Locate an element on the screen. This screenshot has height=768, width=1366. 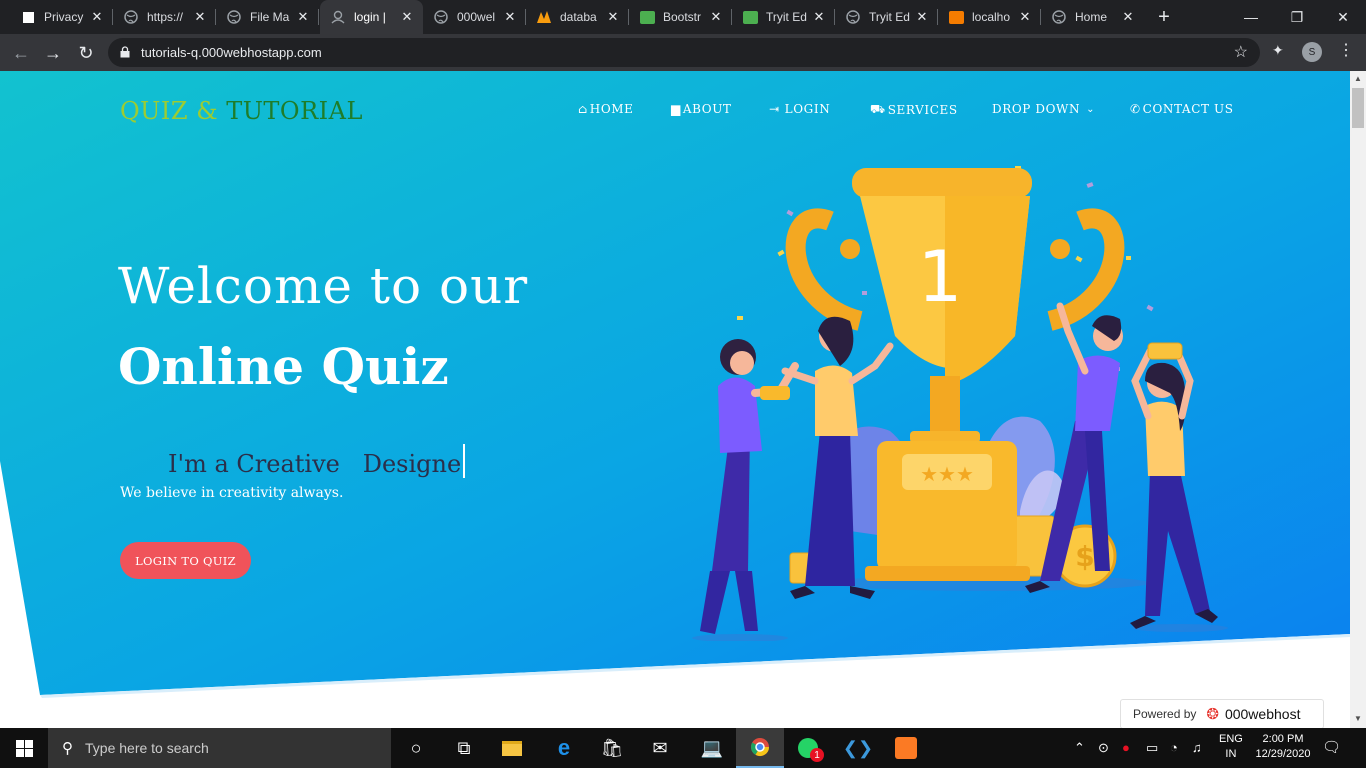
typed-text: I'm a Creative Designe is located at coordinates (317, 461).